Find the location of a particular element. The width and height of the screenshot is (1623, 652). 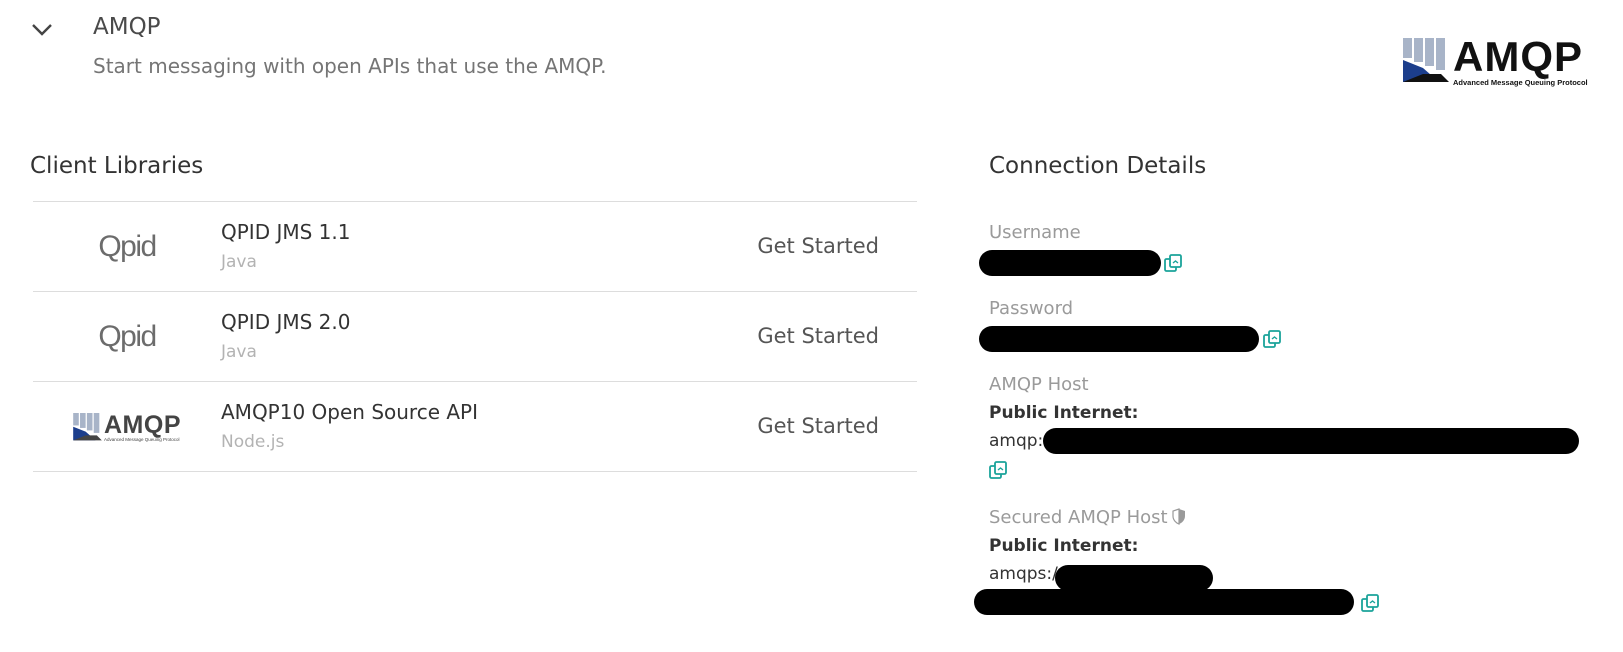

connection-details-heading: Connection Details is located at coordinates (1098, 166).